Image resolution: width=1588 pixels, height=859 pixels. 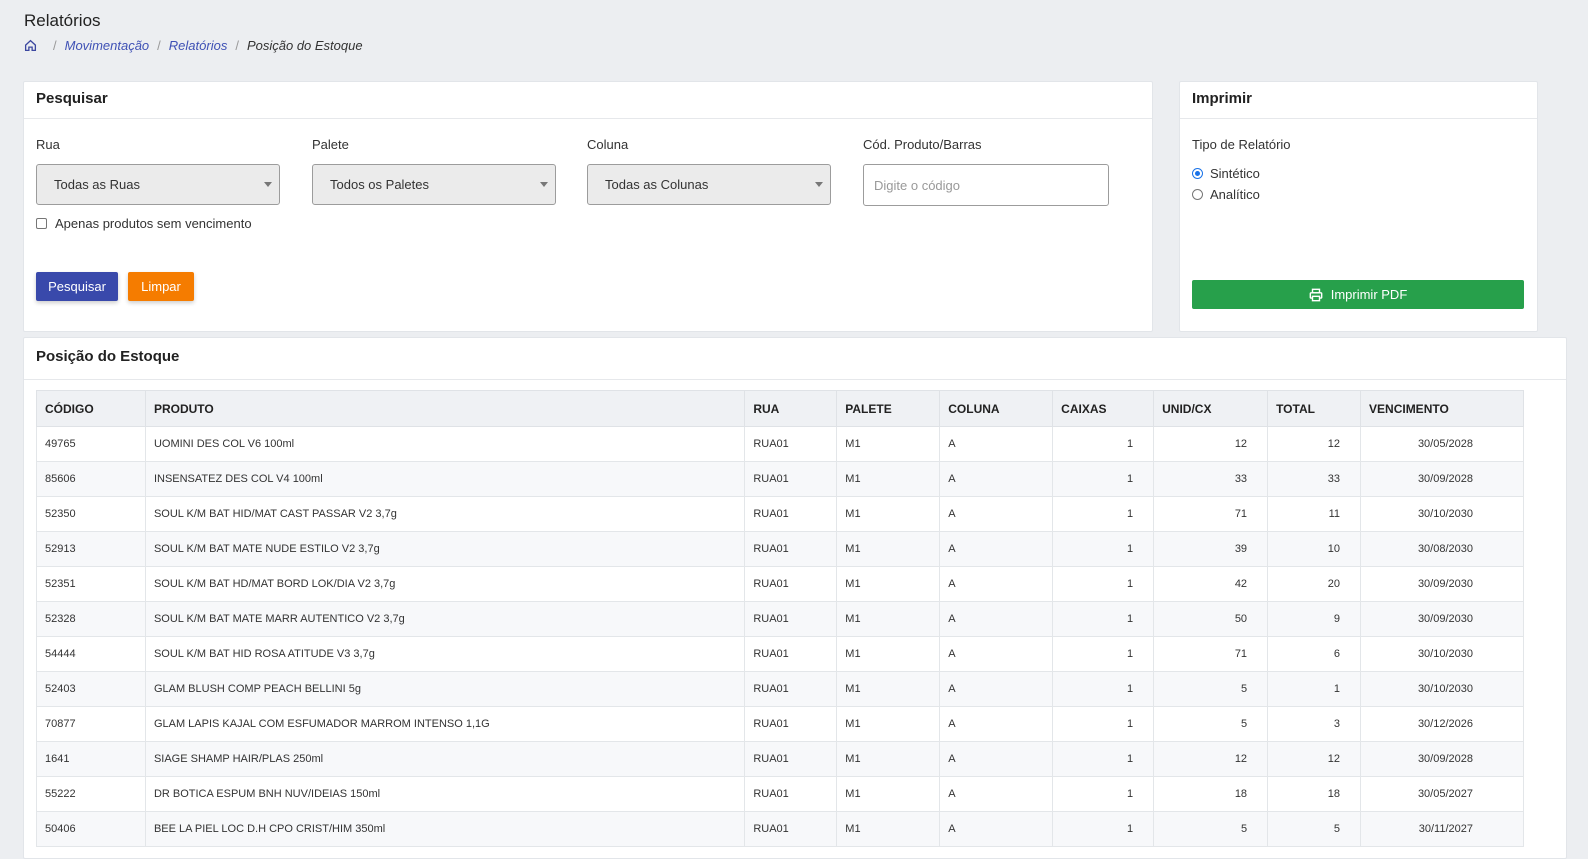 What do you see at coordinates (91, 794) in the screenshot?
I see `cell-codigo: 55222` at bounding box center [91, 794].